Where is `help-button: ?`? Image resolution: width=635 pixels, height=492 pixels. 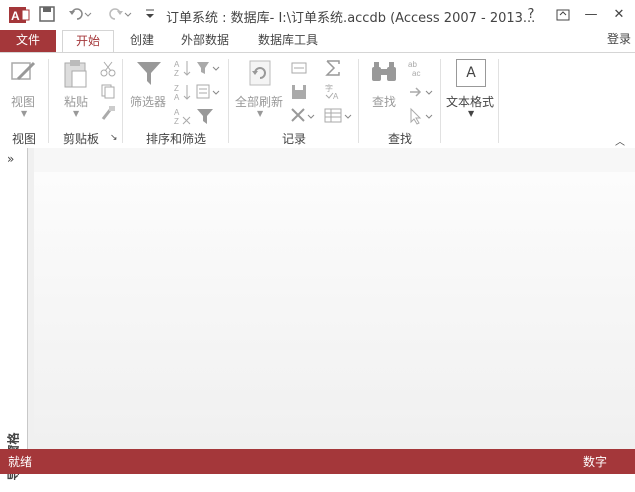
help-button: ? is located at coordinates (531, 15).